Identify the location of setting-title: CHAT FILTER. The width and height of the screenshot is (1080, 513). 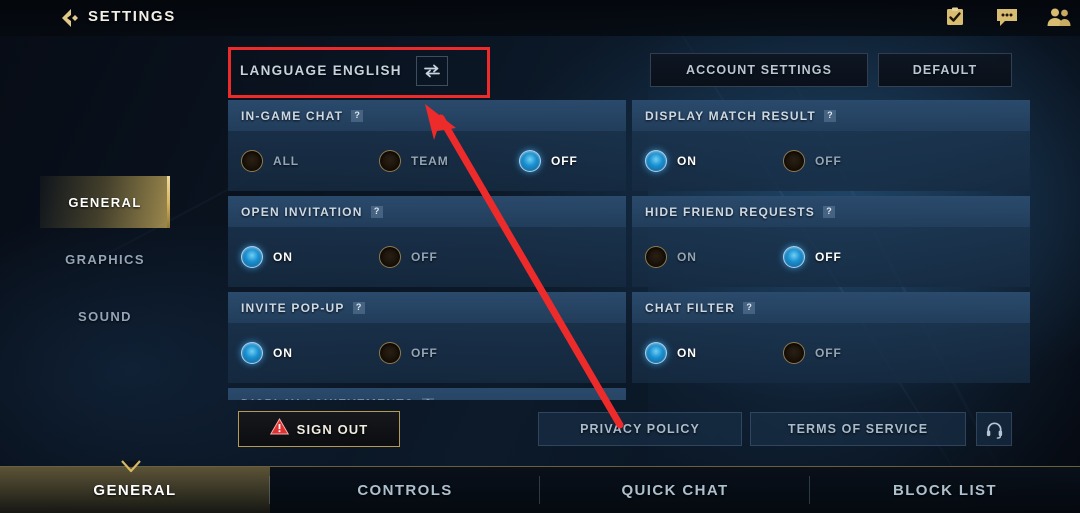
(690, 307).